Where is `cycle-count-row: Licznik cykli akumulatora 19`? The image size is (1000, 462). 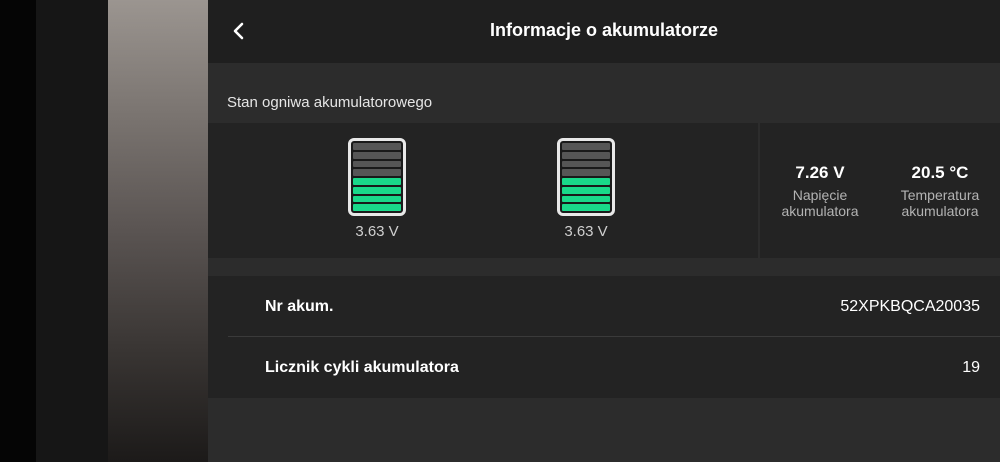
cycle-count-row: Licznik cykli akumulatora 19 is located at coordinates (604, 367).